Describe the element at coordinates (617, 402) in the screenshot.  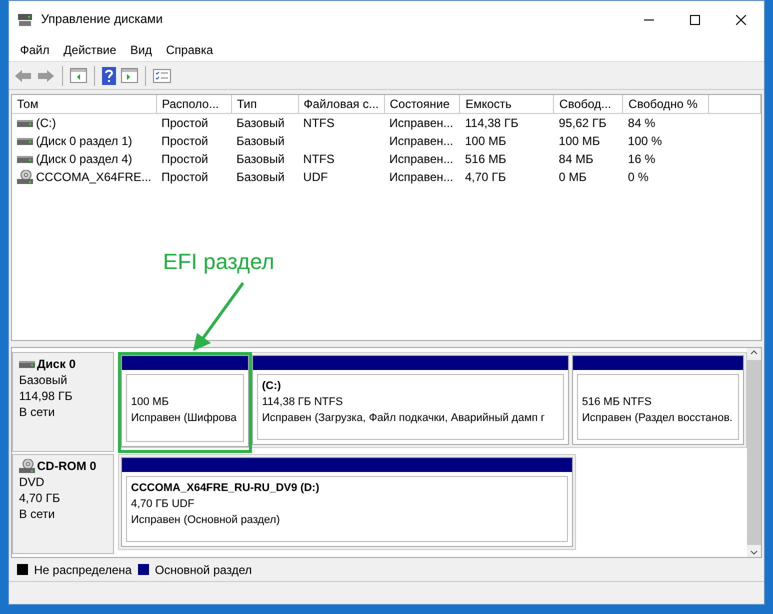
I see `partition-size: 516 МБ NTFS` at that location.